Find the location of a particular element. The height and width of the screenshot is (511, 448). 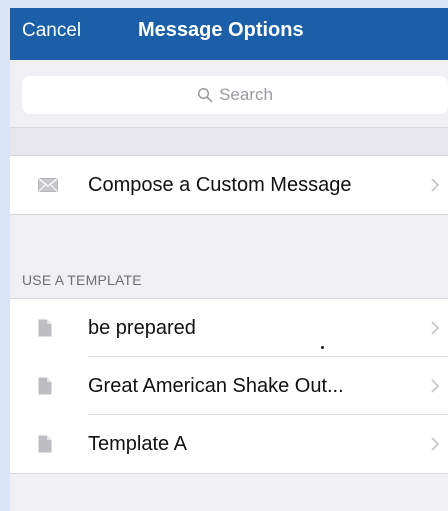

search-placeholder: Search is located at coordinates (246, 94).